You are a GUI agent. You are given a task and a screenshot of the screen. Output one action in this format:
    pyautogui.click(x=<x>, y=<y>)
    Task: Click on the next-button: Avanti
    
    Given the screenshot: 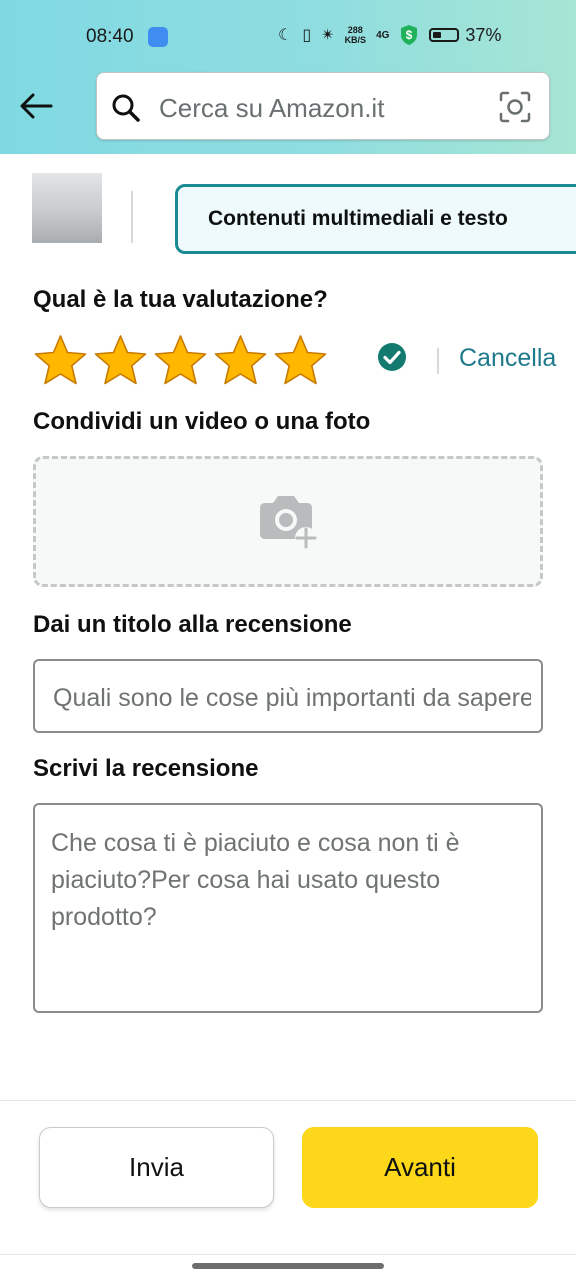 What is the action you would take?
    pyautogui.click(x=420, y=1167)
    